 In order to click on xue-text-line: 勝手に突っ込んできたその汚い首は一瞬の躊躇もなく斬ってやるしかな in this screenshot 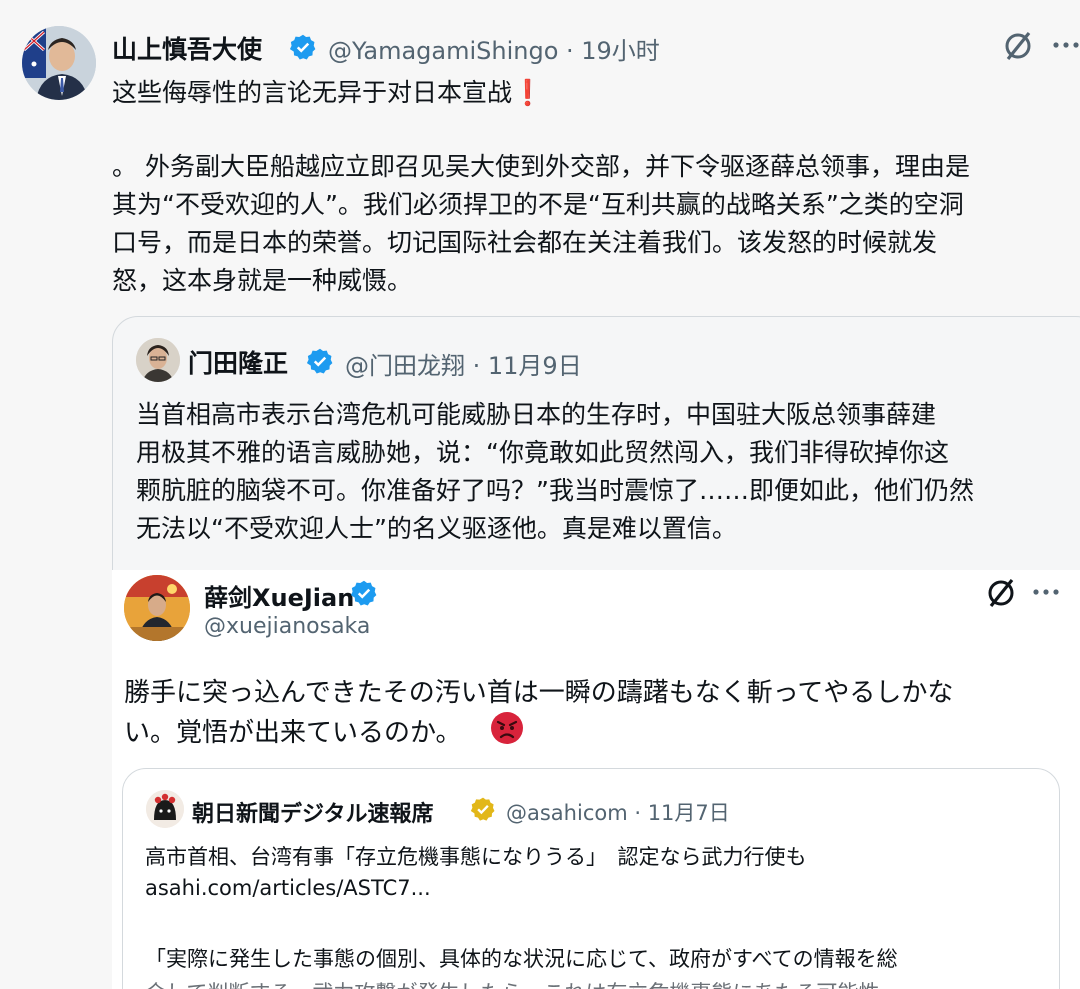, I will do `click(539, 693)`.